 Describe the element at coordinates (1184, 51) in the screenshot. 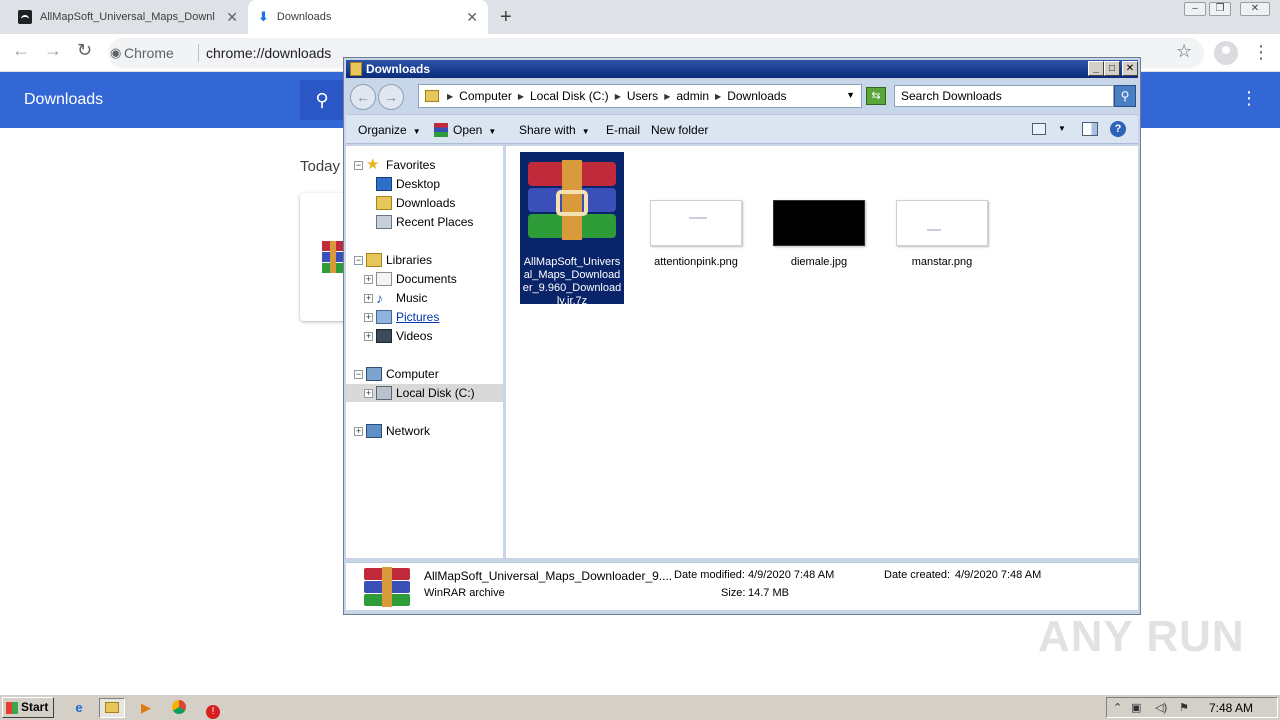

I see `bookmark-star-icon: ☆` at that location.